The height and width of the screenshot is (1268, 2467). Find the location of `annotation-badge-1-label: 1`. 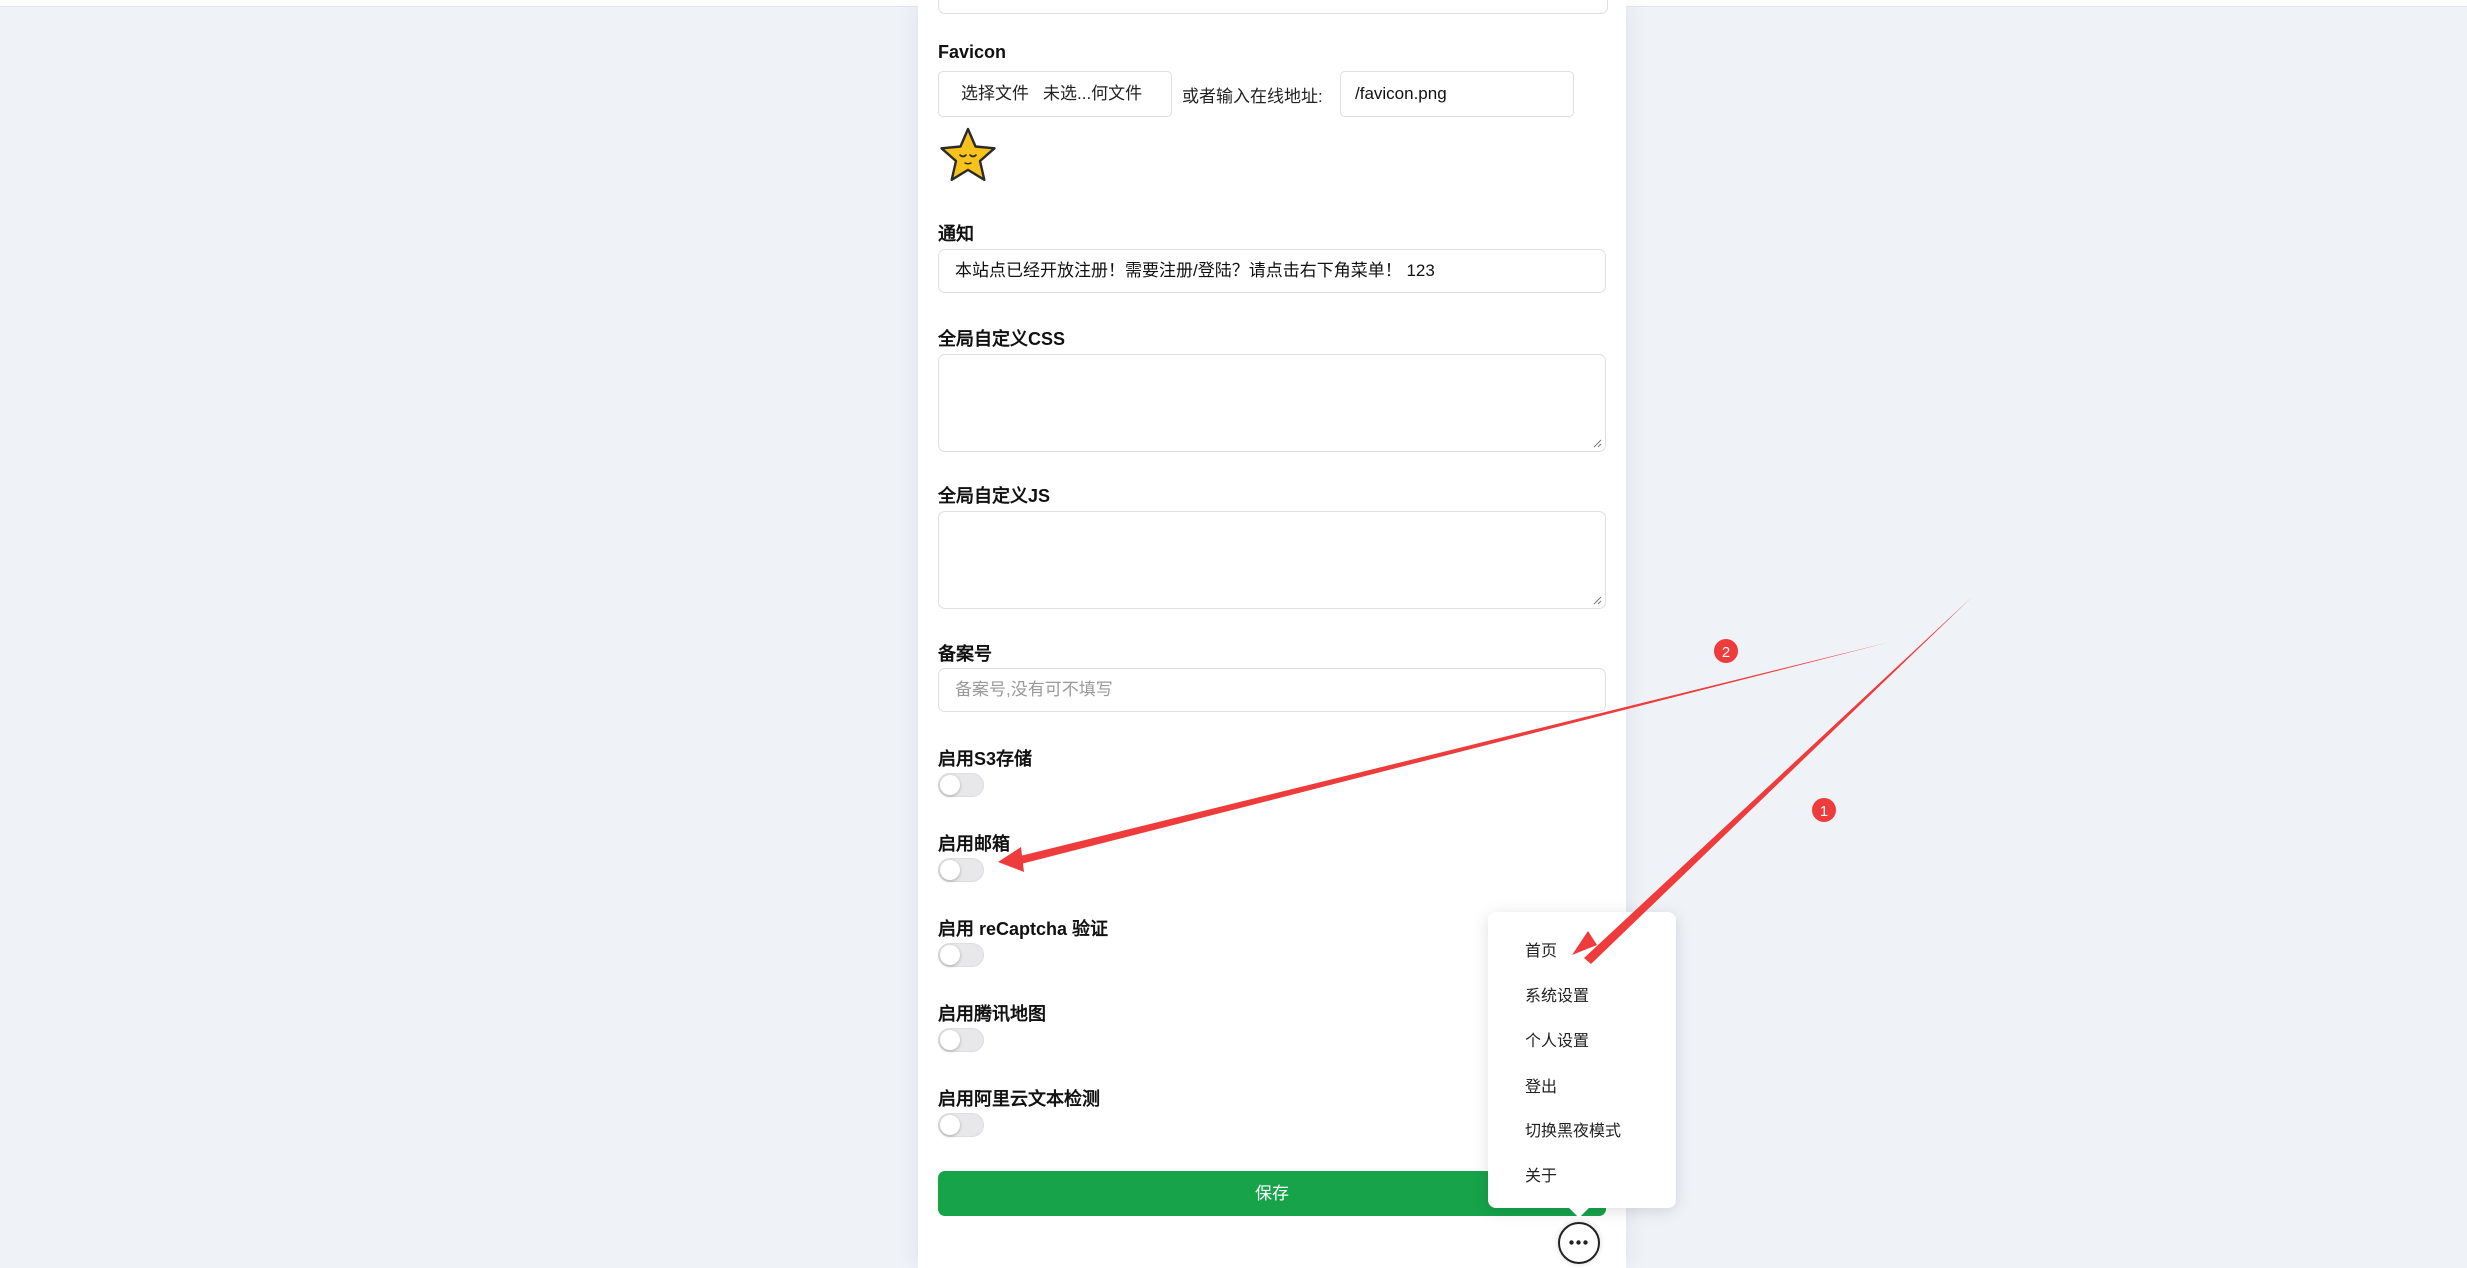

annotation-badge-1-label: 1 is located at coordinates (1824, 811).